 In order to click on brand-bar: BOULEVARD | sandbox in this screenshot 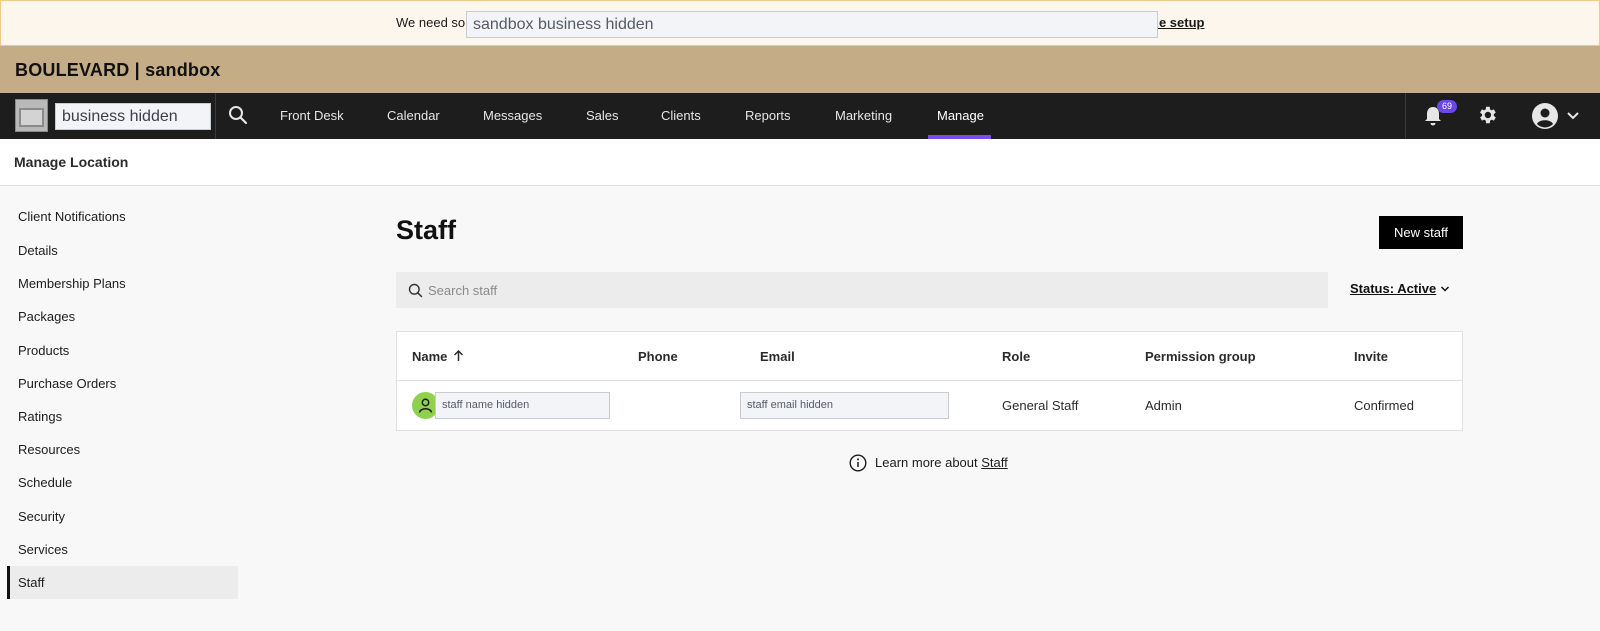, I will do `click(800, 69)`.